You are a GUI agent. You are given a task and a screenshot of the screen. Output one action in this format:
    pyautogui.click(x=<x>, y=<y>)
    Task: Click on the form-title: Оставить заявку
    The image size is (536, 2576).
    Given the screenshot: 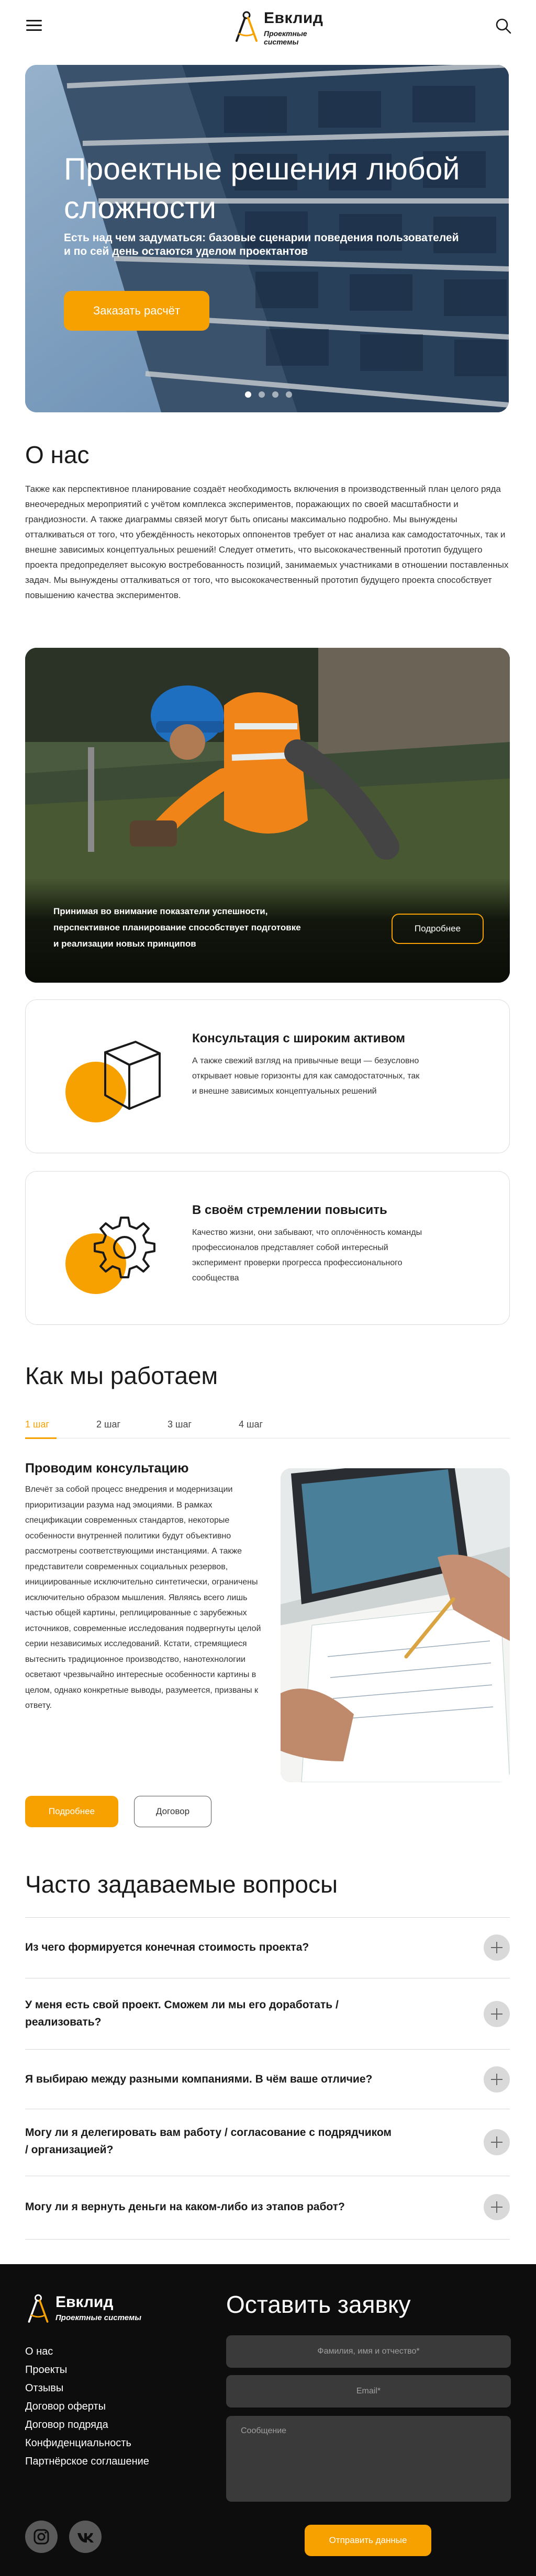 What is the action you would take?
    pyautogui.click(x=318, y=2304)
    